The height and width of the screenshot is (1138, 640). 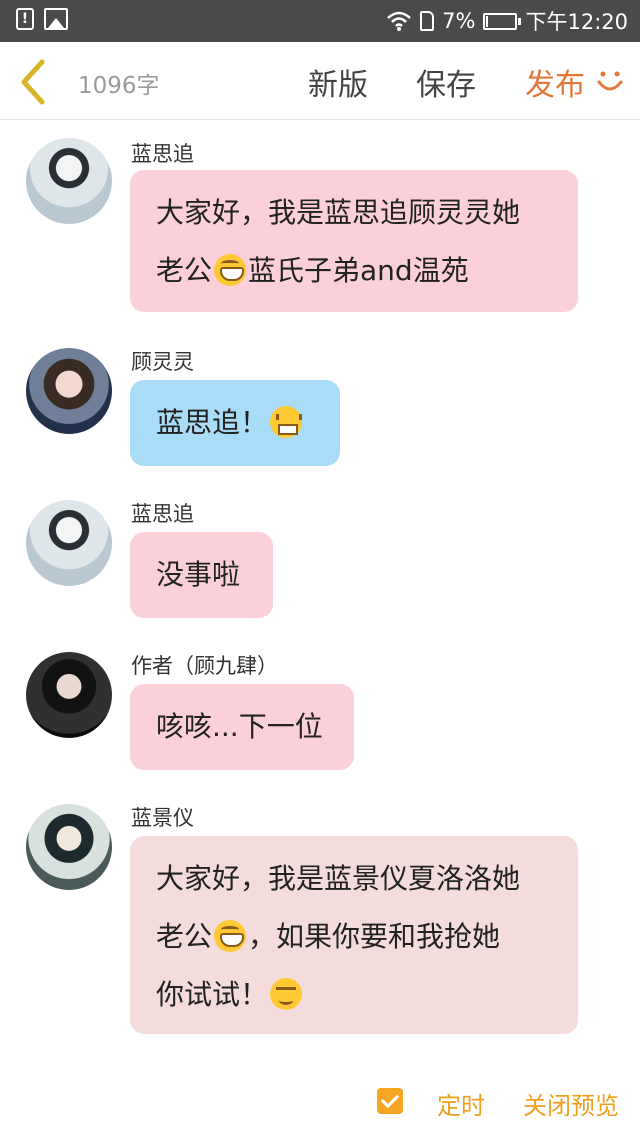 I want to click on message-line: 老公 ，如果你要和我抢她, so click(x=354, y=937).